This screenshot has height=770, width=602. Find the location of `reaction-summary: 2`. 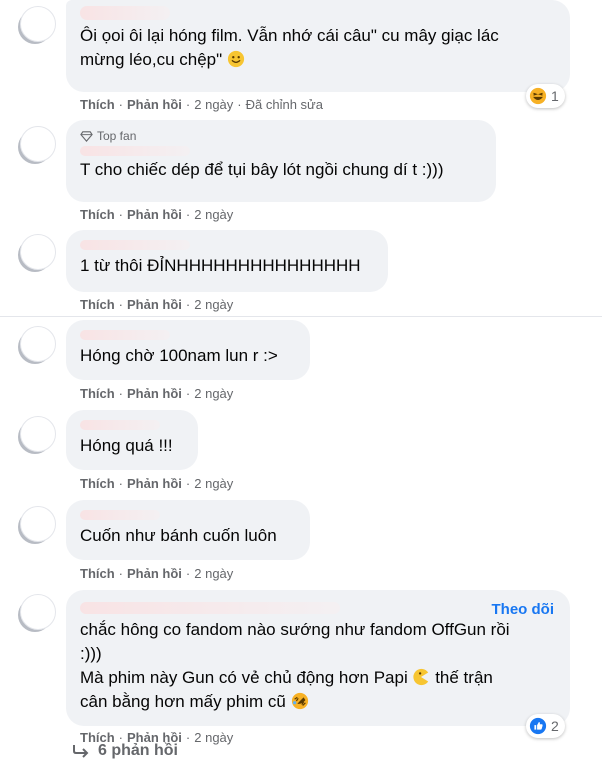

reaction-summary: 2 is located at coordinates (545, 726).